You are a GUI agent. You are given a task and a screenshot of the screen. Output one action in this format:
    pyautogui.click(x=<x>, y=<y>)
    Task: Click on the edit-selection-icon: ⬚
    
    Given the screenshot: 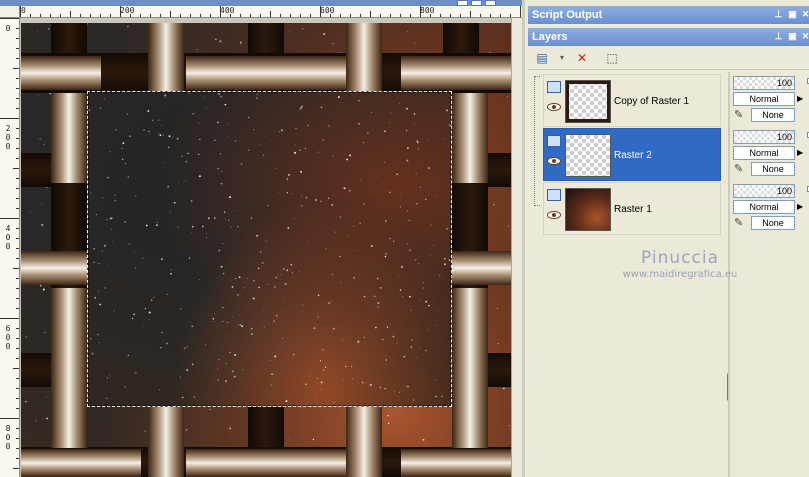 What is the action you would take?
    pyautogui.click(x=612, y=58)
    